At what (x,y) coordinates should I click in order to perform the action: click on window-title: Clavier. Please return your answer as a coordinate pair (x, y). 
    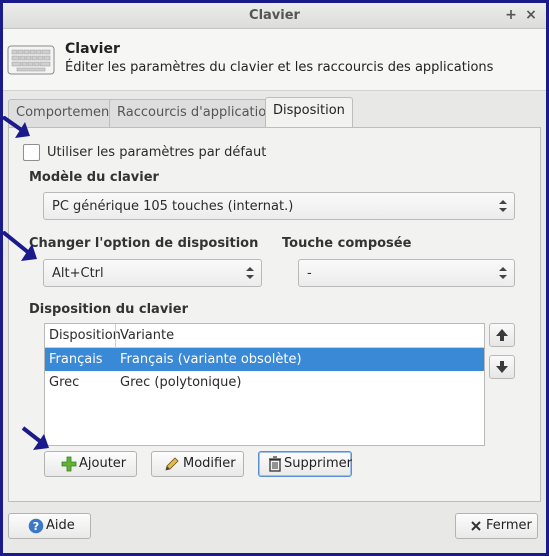
    Looking at the image, I should click on (274, 15).